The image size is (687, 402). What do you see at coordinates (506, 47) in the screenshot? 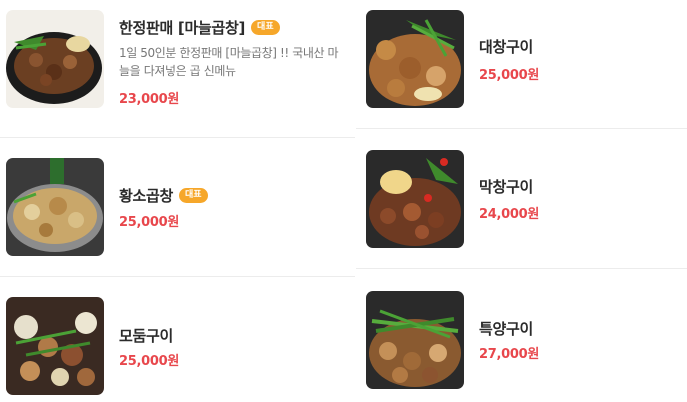
I see `menu-item-name: 대창구이` at bounding box center [506, 47].